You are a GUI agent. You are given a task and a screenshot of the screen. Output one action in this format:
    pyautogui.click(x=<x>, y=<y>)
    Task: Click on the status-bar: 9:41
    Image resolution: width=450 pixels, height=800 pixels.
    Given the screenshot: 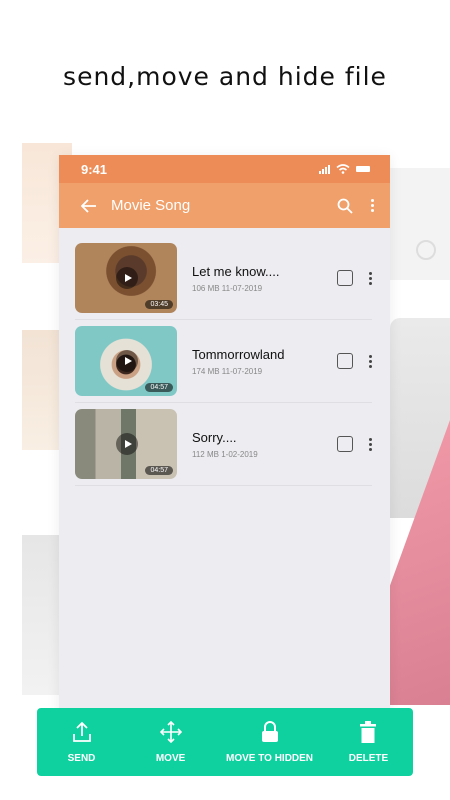 What is the action you would take?
    pyautogui.click(x=224, y=169)
    